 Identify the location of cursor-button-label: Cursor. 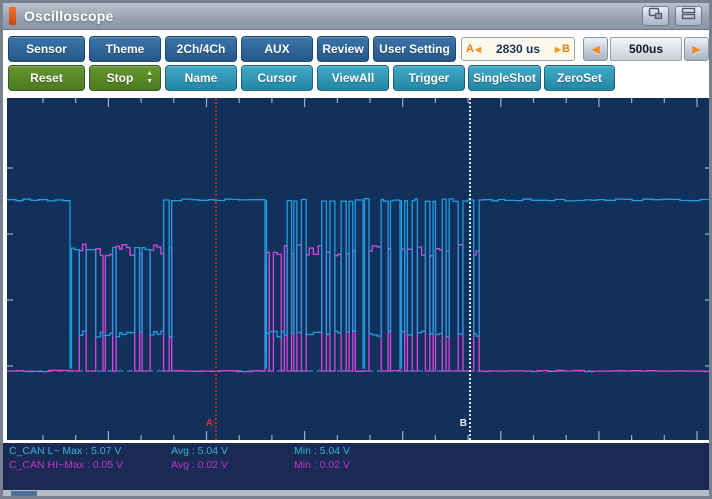
(277, 78).